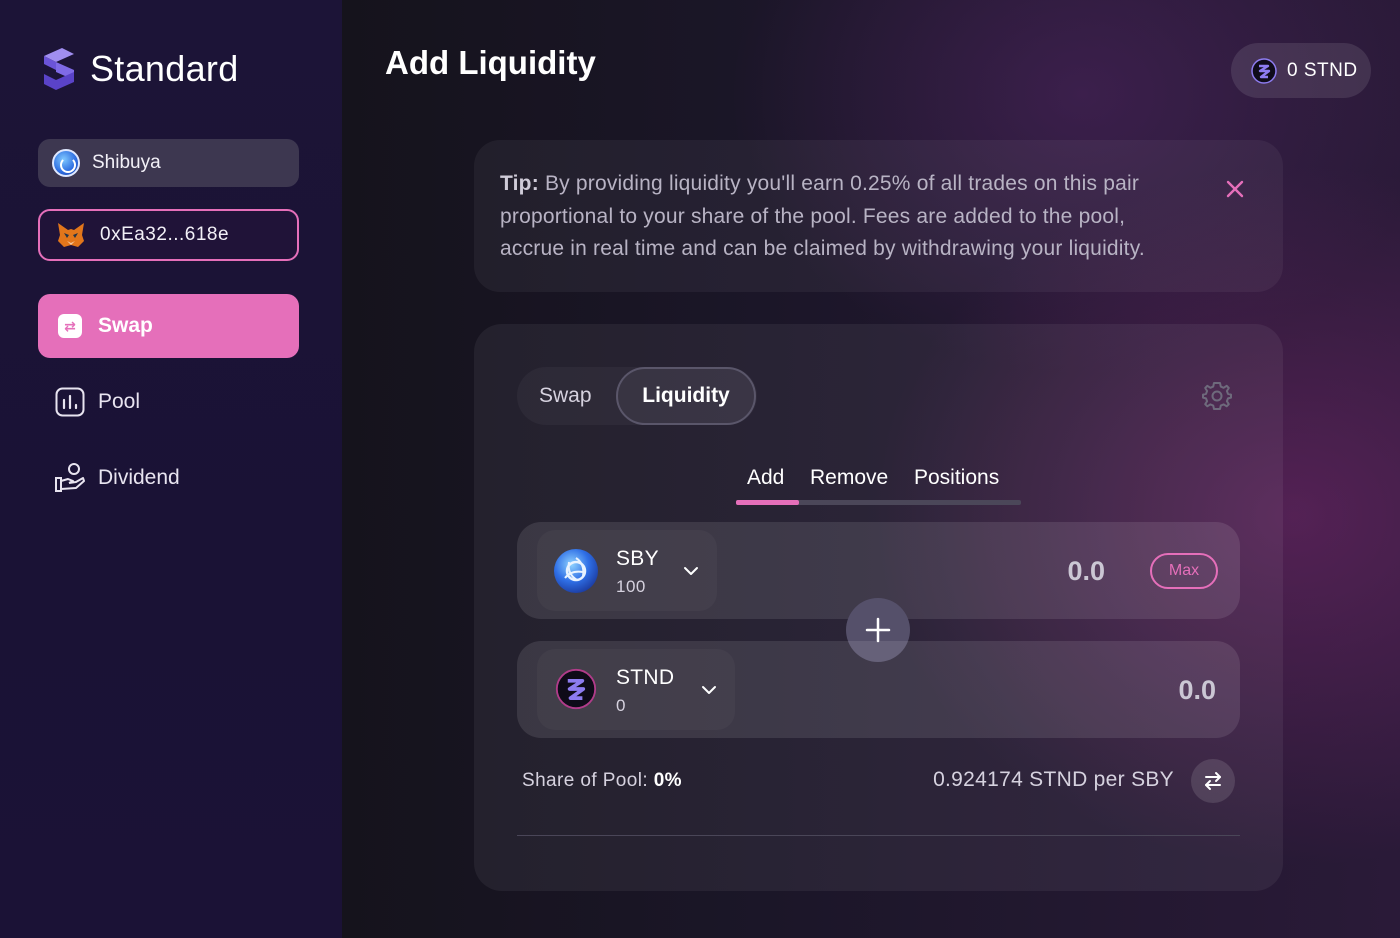  What do you see at coordinates (168, 163) in the screenshot?
I see `network-selector: Shibuya` at bounding box center [168, 163].